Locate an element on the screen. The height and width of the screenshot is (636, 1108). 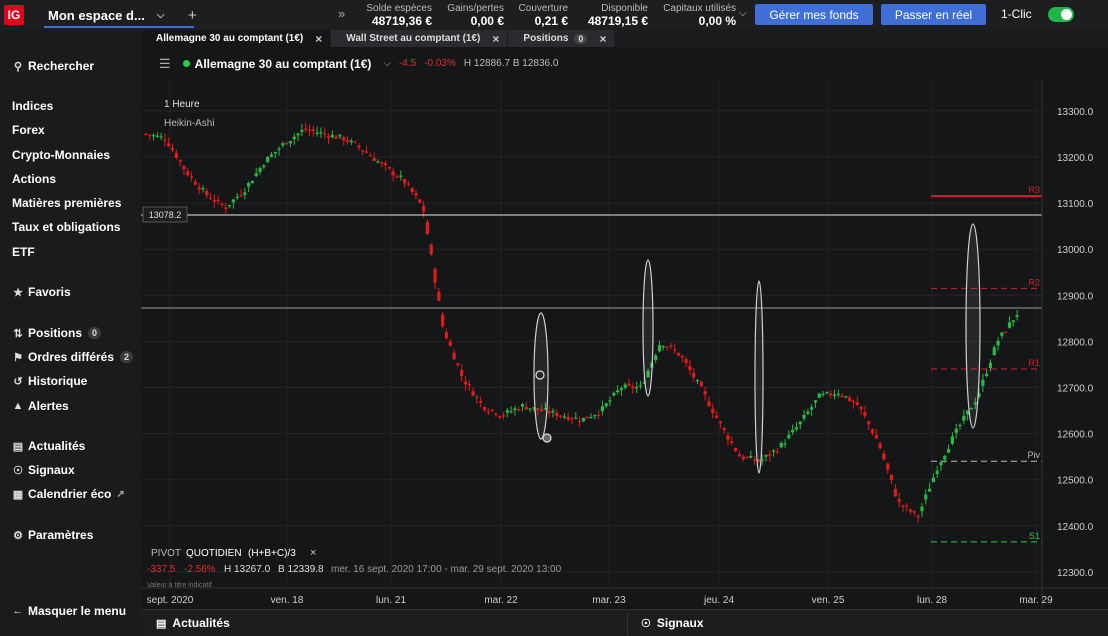
sidebar-item-calendar: ▦ Calendrier éco ↗ is located at coordinates (68, 494).